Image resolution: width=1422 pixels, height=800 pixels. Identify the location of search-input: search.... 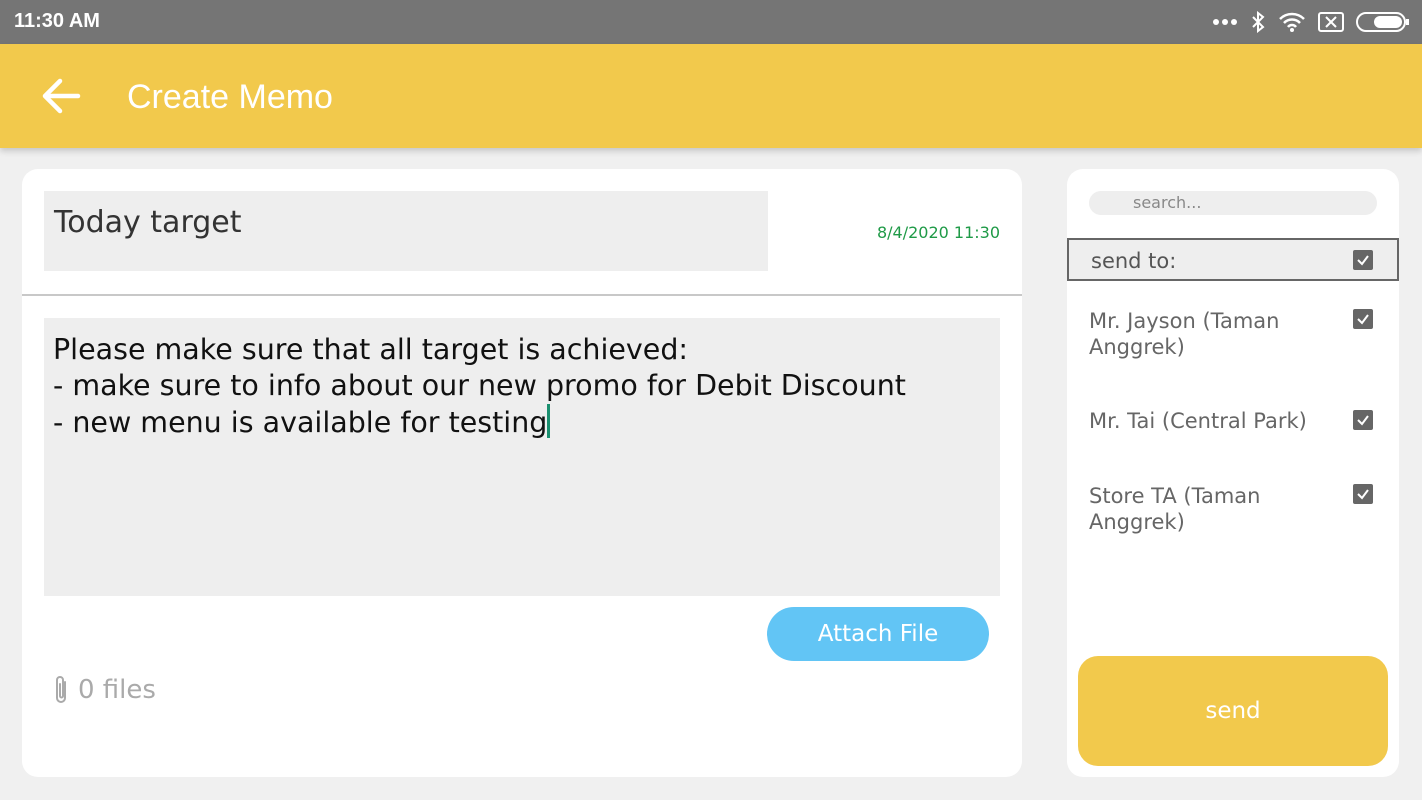
(1233, 203).